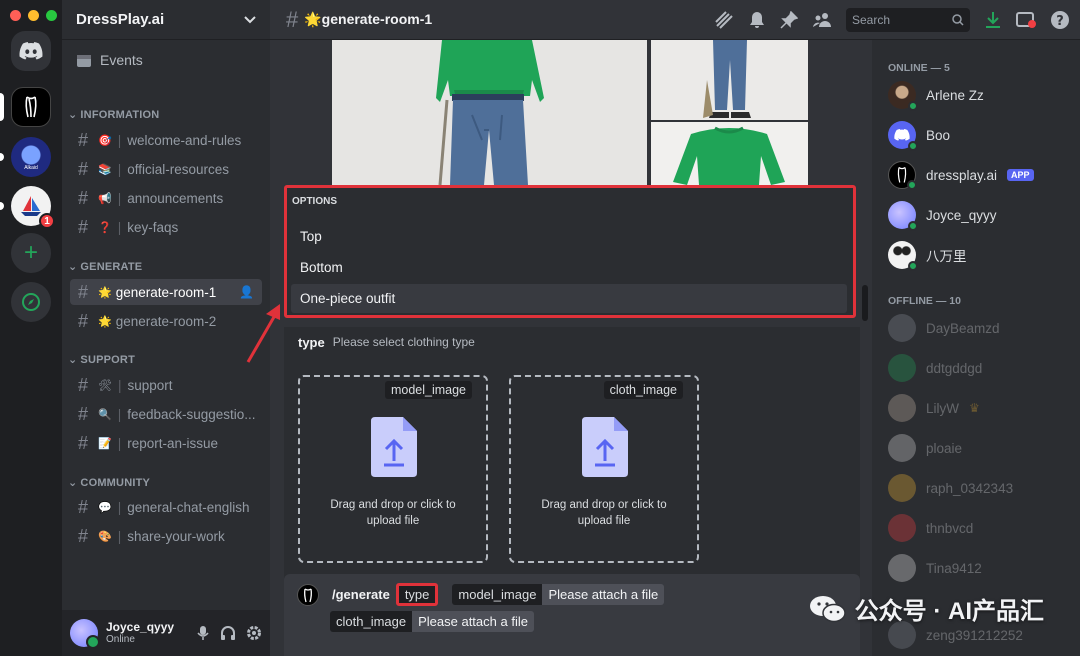  What do you see at coordinates (961, 175) in the screenshot?
I see `member-item: dressplay.ai APP` at bounding box center [961, 175].